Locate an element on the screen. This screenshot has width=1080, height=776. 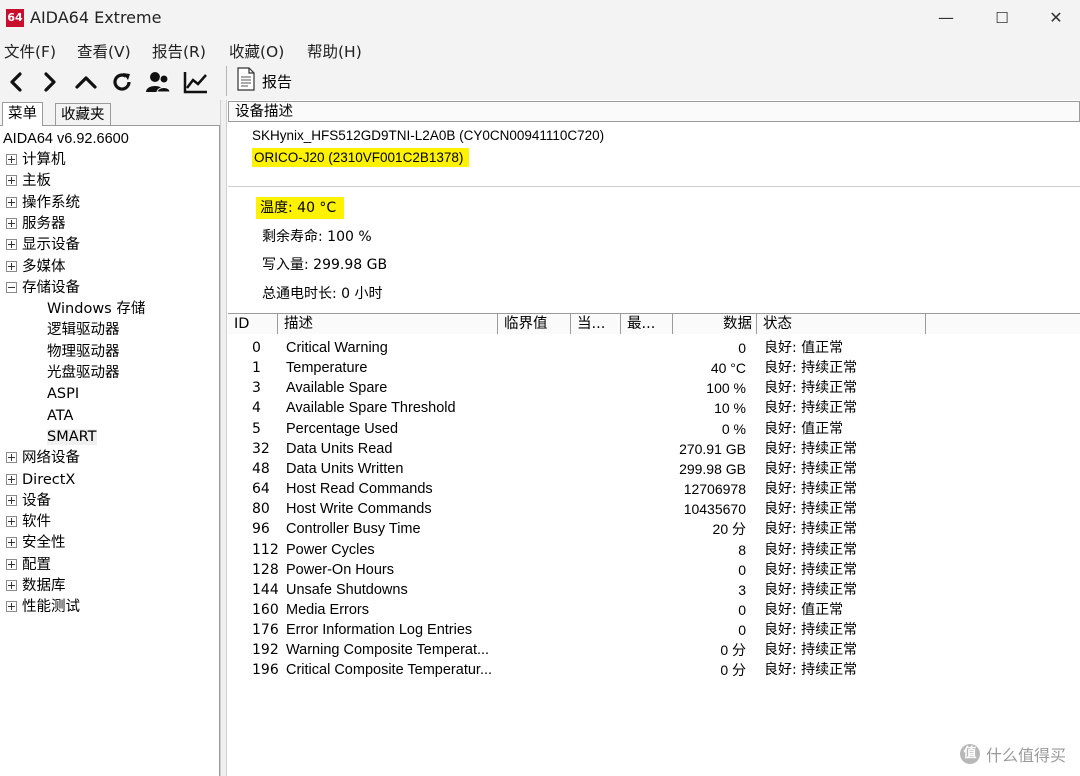
column-threshold: 临界值 is located at coordinates (534, 324).